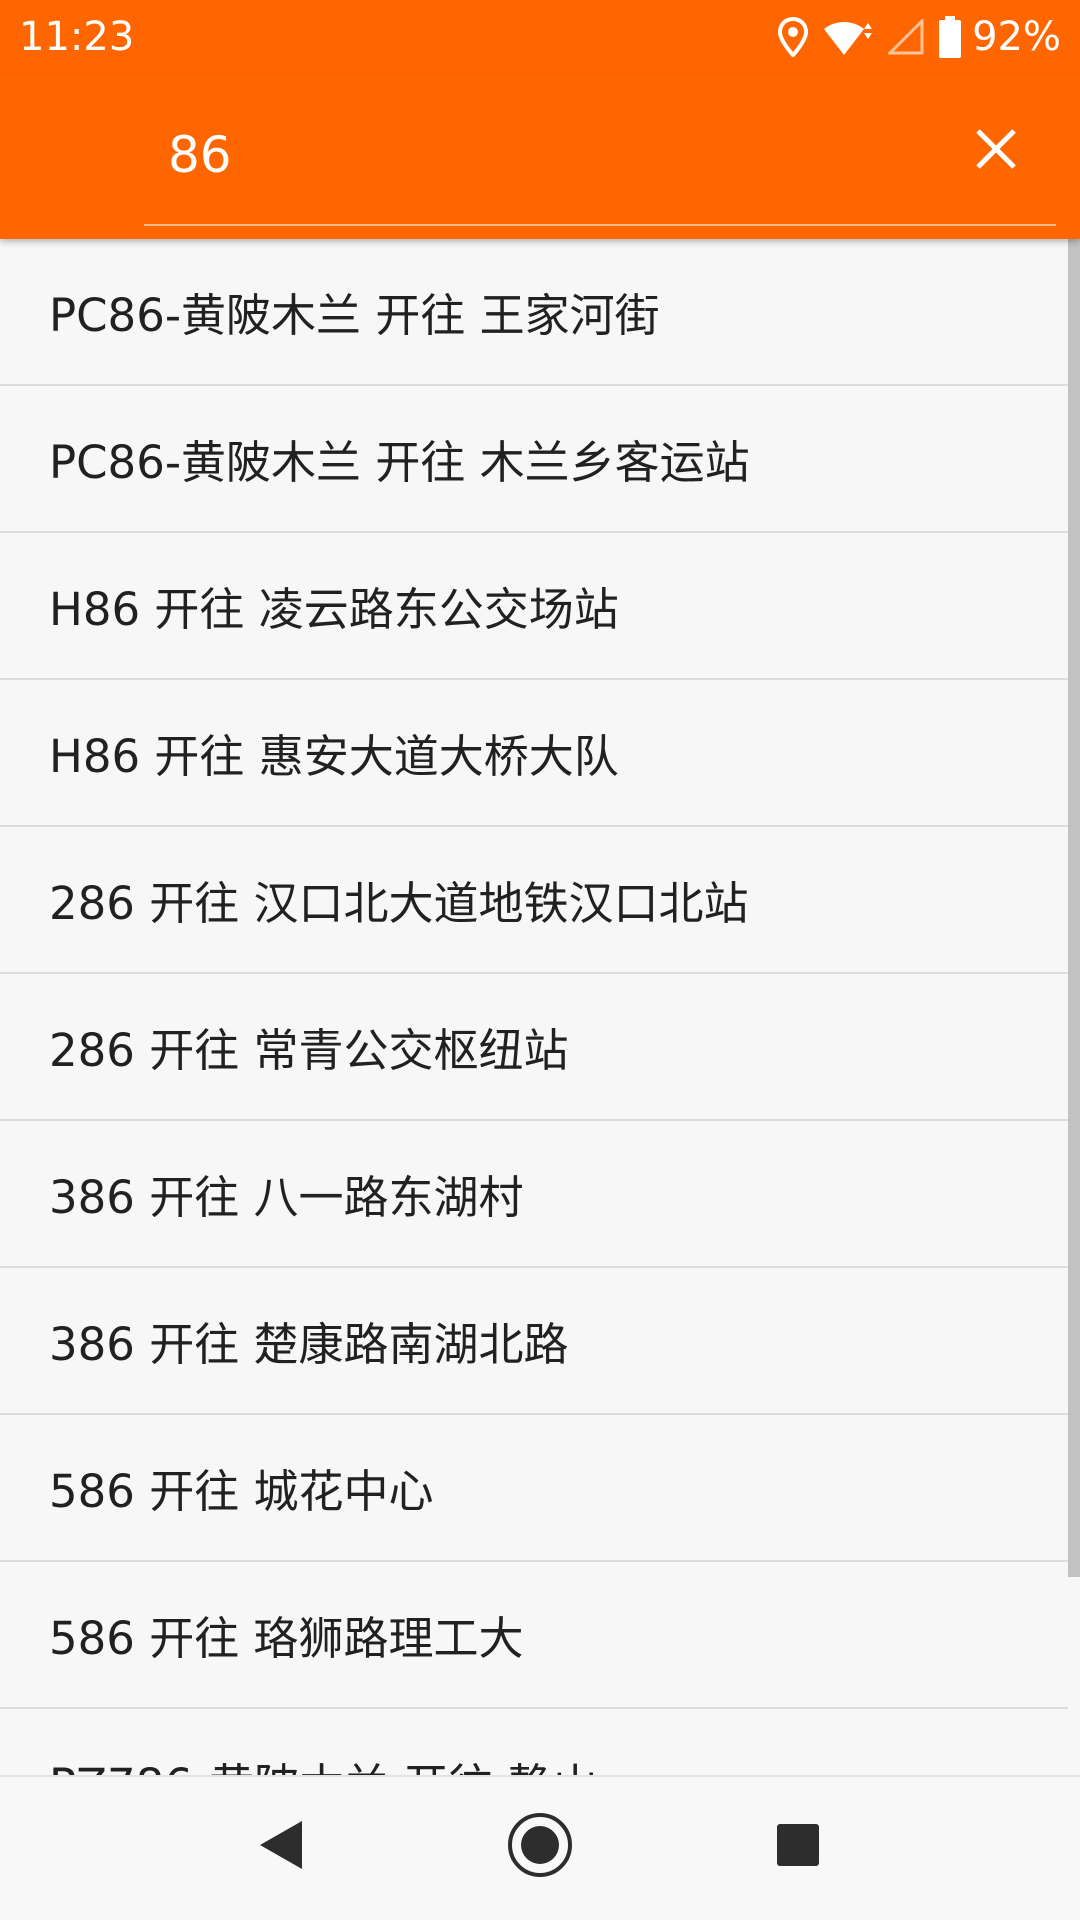  What do you see at coordinates (534, 900) in the screenshot?
I see `list-item: 286 开往 汉口北大道地铁汉口北站` at bounding box center [534, 900].